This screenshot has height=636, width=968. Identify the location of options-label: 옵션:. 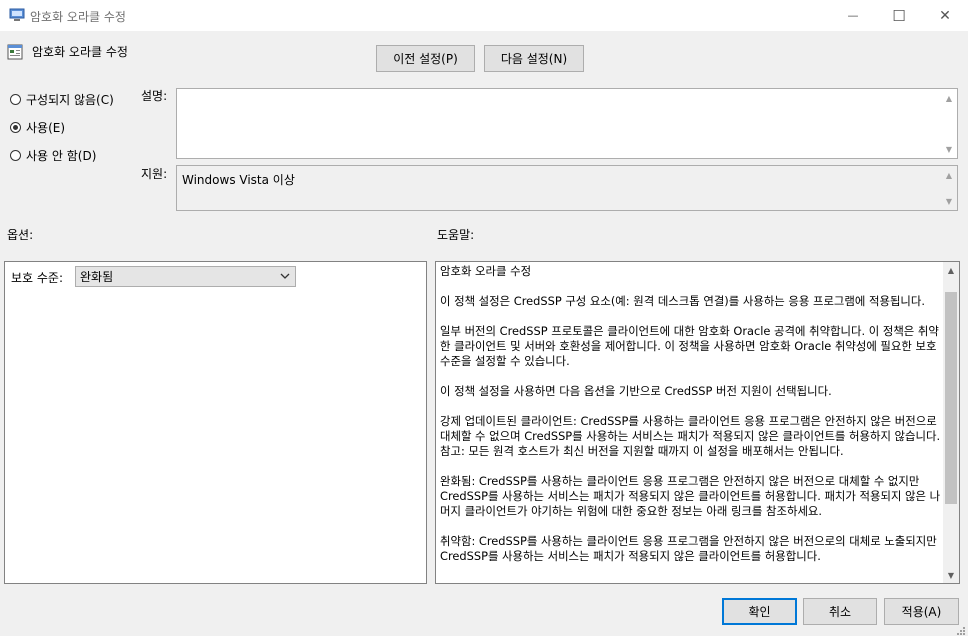
(20, 235).